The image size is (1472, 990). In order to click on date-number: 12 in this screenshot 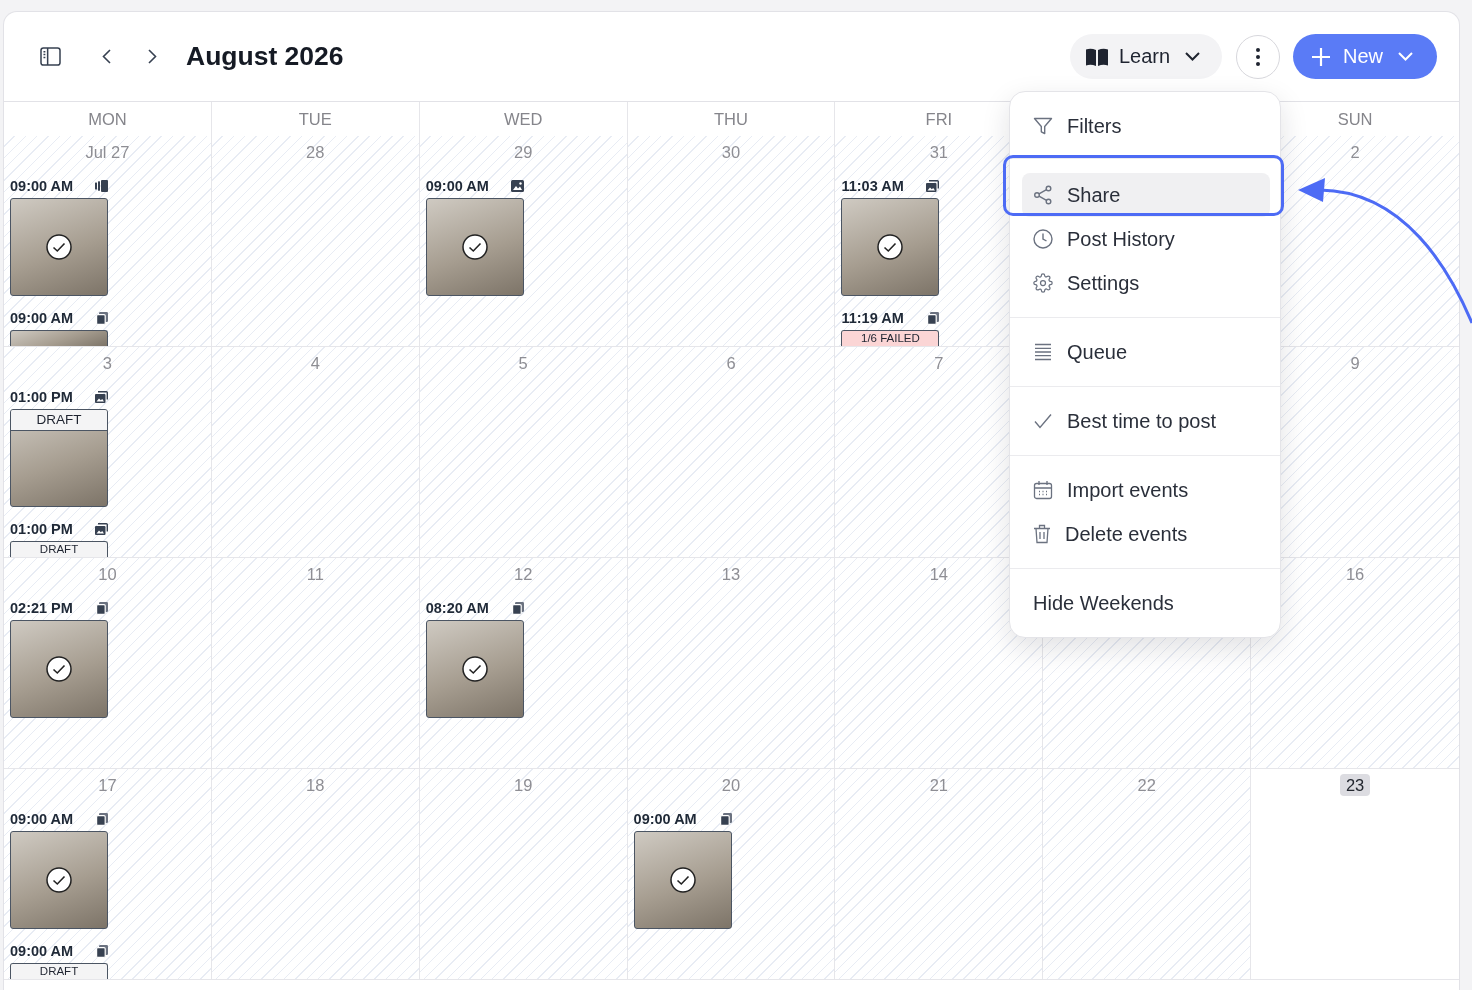, I will do `click(523, 574)`.